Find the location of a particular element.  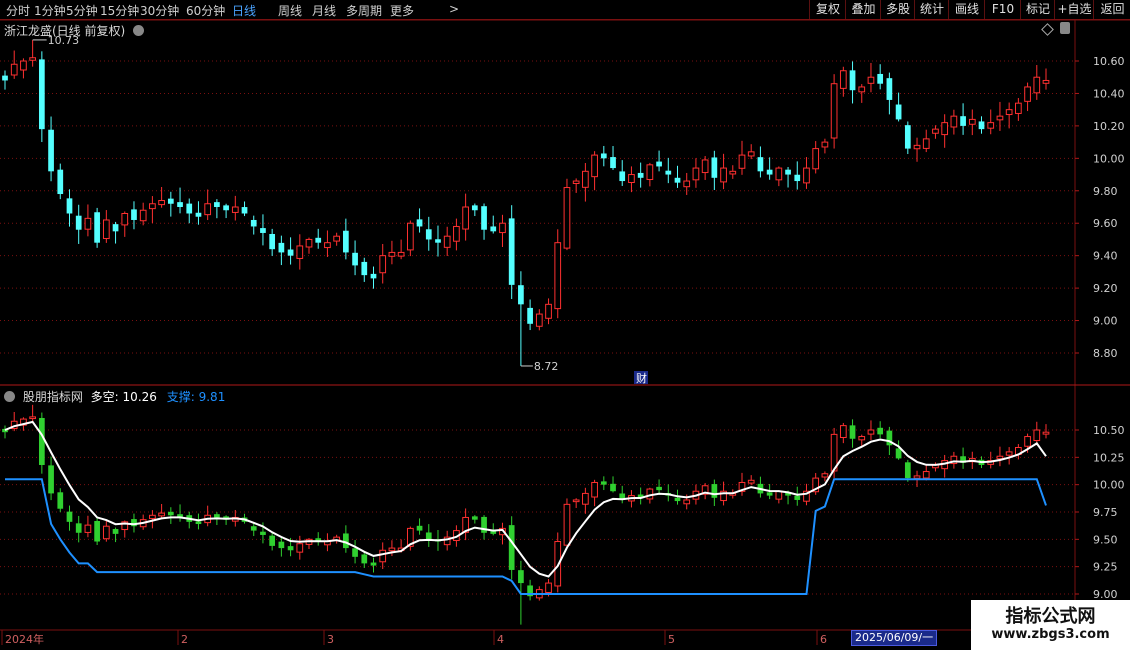

price-axis-label: 9.40 is located at coordinates (1105, 256).